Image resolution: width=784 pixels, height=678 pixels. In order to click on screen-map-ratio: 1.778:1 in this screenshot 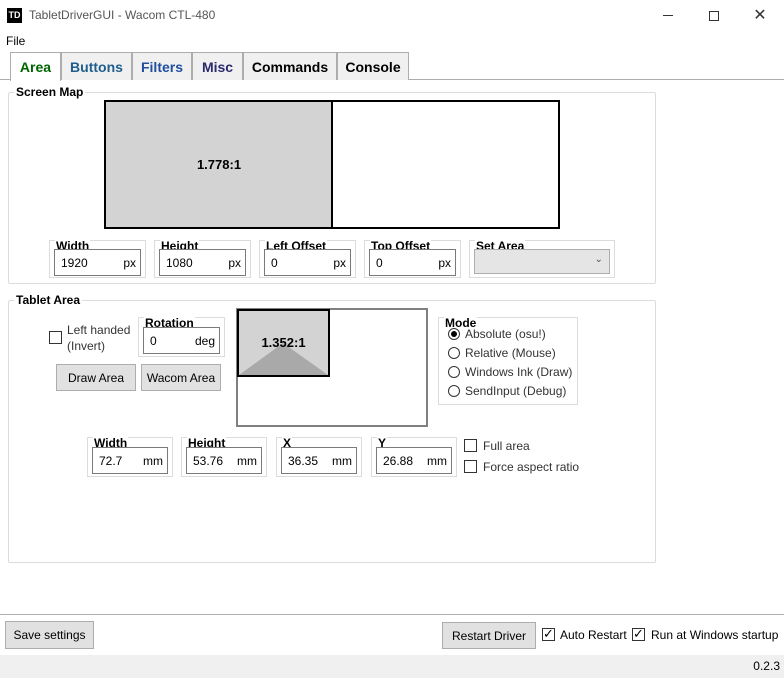, I will do `click(219, 164)`.